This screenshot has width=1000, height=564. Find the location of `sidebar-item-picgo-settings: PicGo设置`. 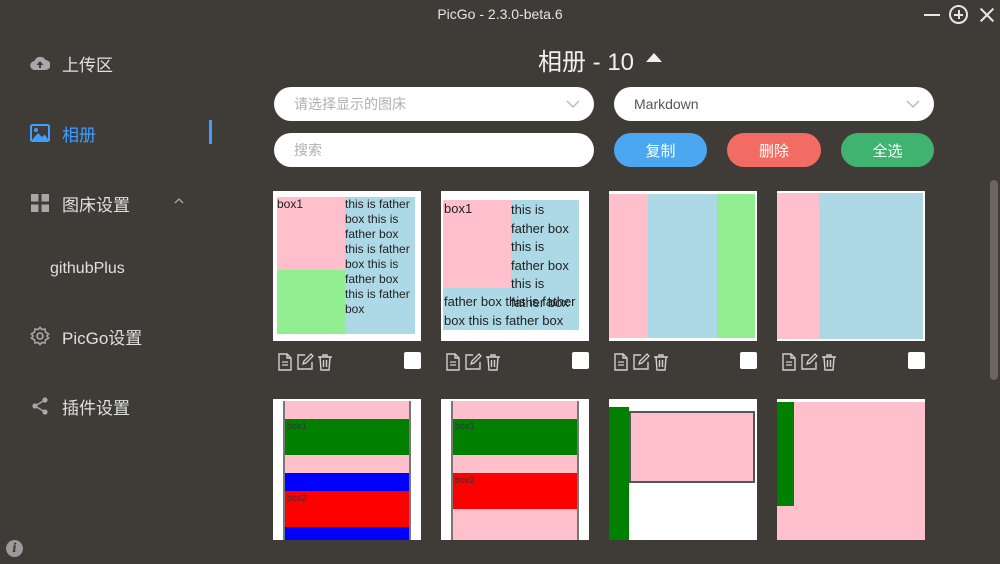

sidebar-item-picgo-settings: PicGo设置 is located at coordinates (86, 336).